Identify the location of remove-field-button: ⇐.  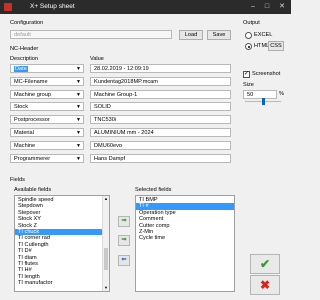
(124, 260).